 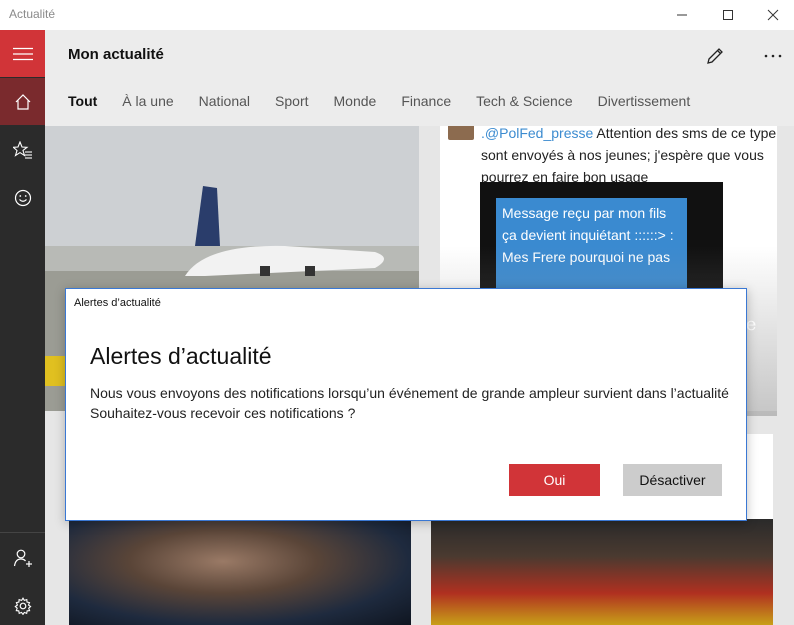 I want to click on tab-sport: Sport, so click(x=291, y=104).